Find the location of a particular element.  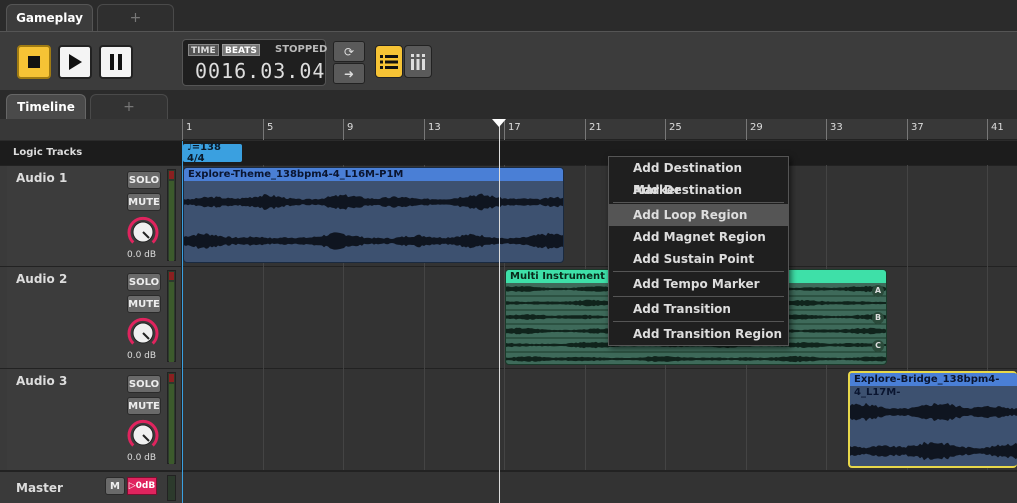

play-icon is located at coordinates (75, 62).